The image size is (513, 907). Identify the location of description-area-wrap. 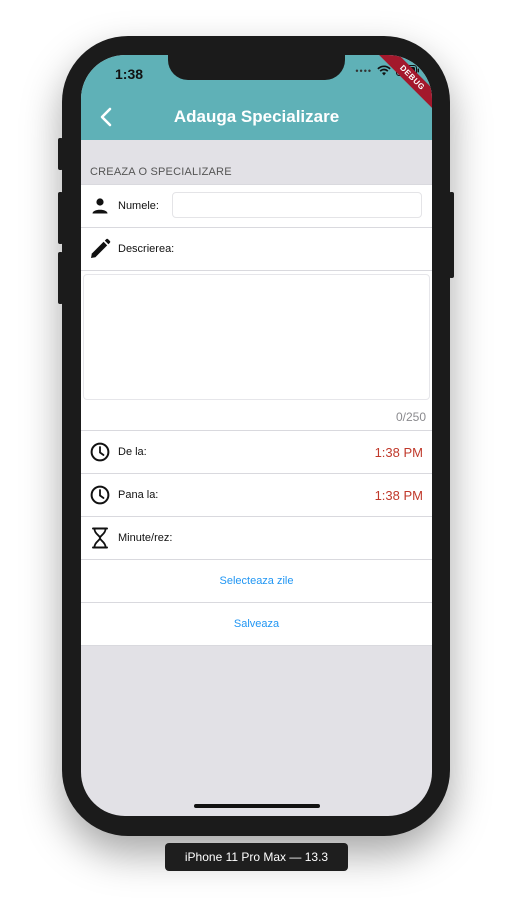
(256, 336).